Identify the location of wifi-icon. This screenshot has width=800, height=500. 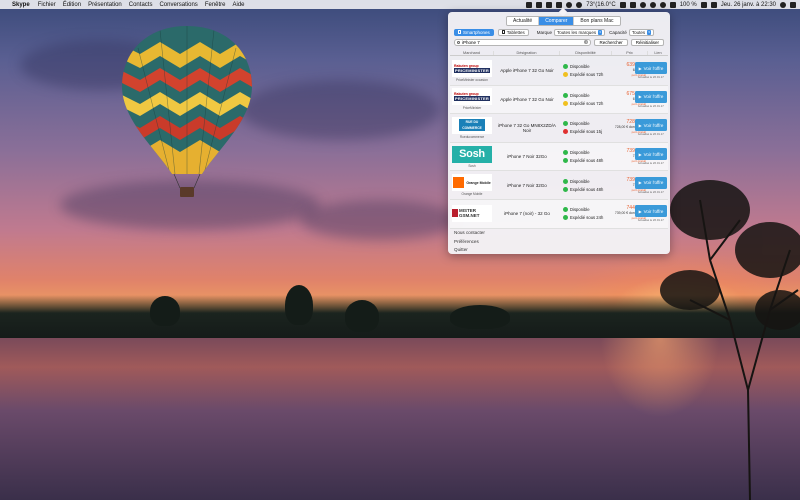
(662, 4).